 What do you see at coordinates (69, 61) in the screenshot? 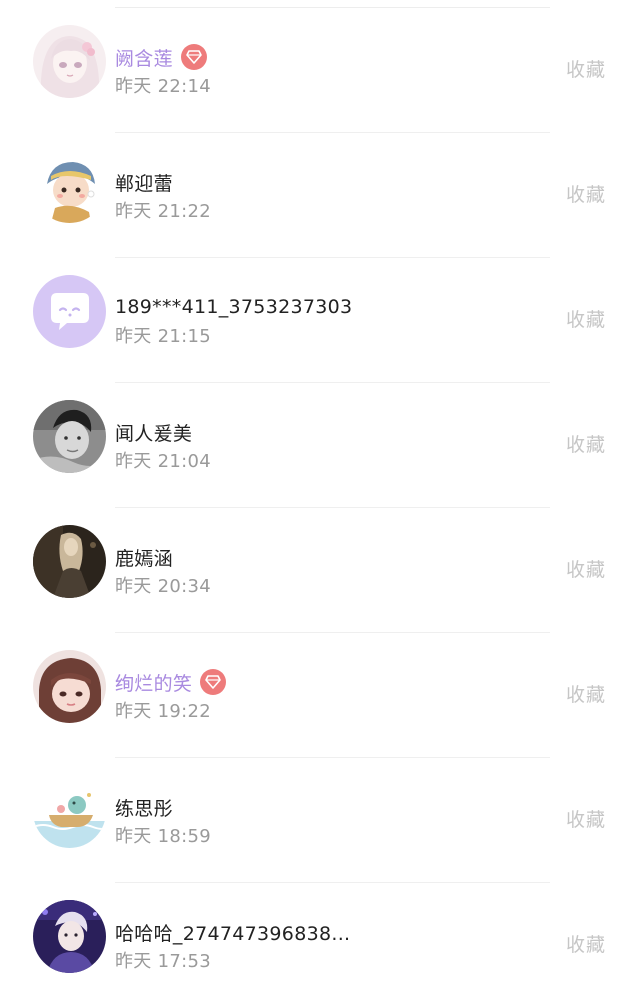
I see `anime-girl-avatar-icon` at bounding box center [69, 61].